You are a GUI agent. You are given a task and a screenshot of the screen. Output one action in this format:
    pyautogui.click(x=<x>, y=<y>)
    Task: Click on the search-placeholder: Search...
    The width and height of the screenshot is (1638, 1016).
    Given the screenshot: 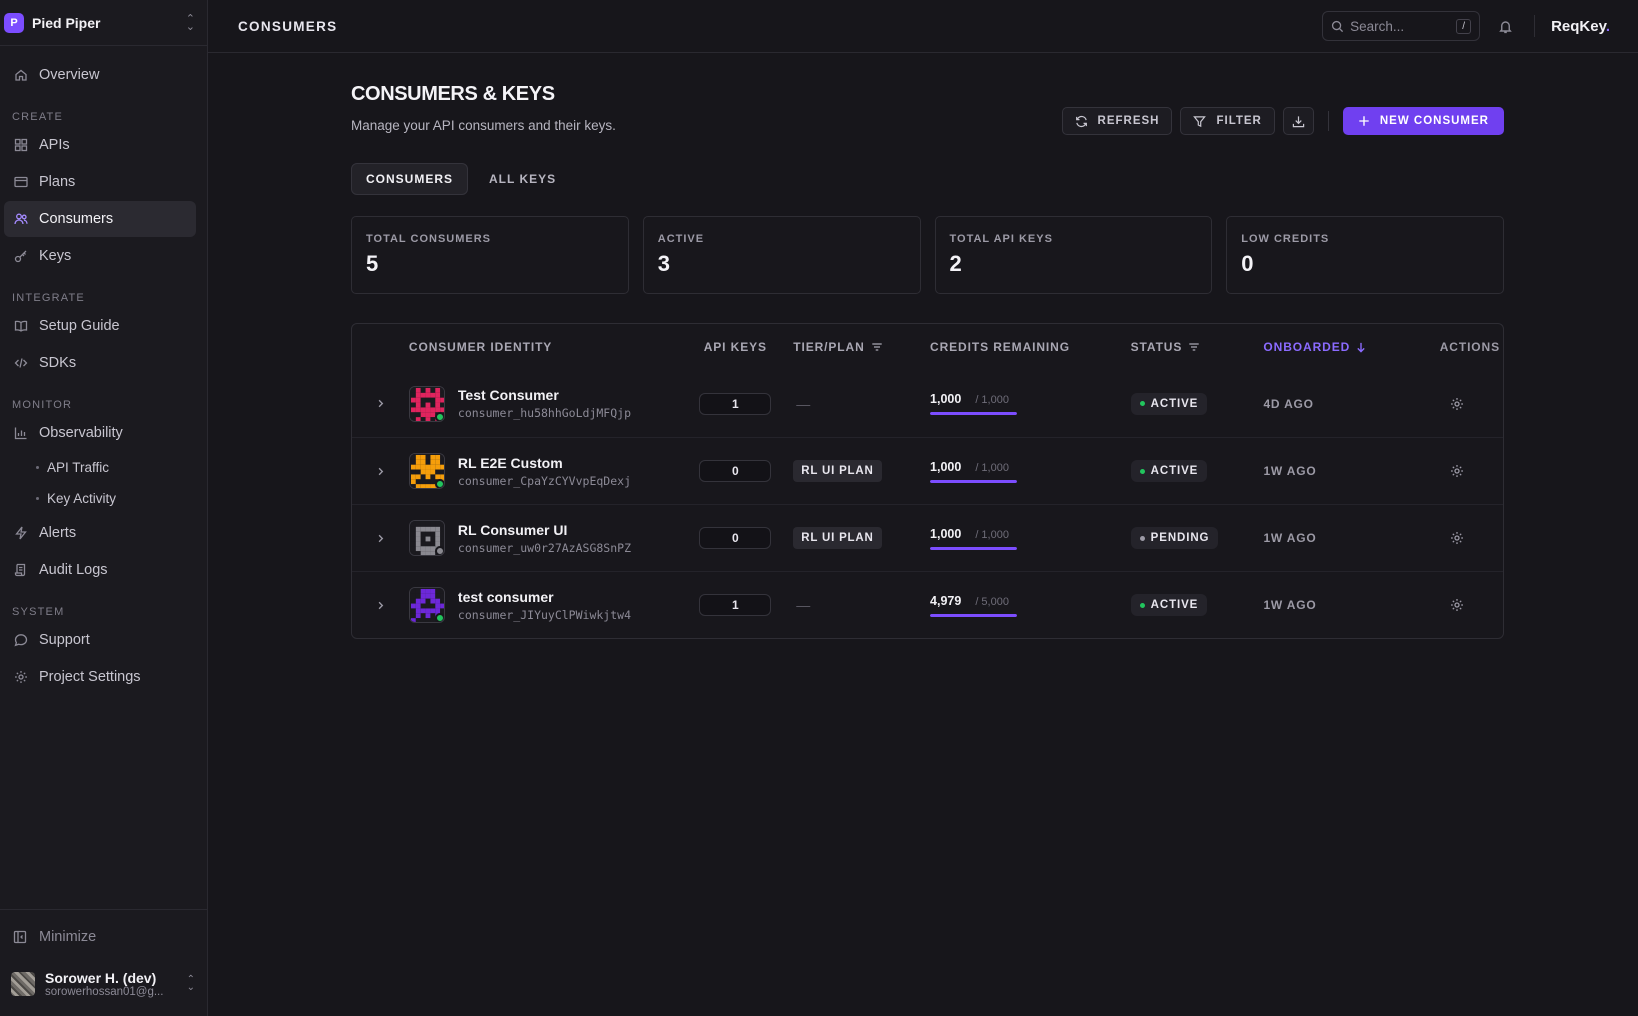 What is the action you would take?
    pyautogui.click(x=1377, y=26)
    